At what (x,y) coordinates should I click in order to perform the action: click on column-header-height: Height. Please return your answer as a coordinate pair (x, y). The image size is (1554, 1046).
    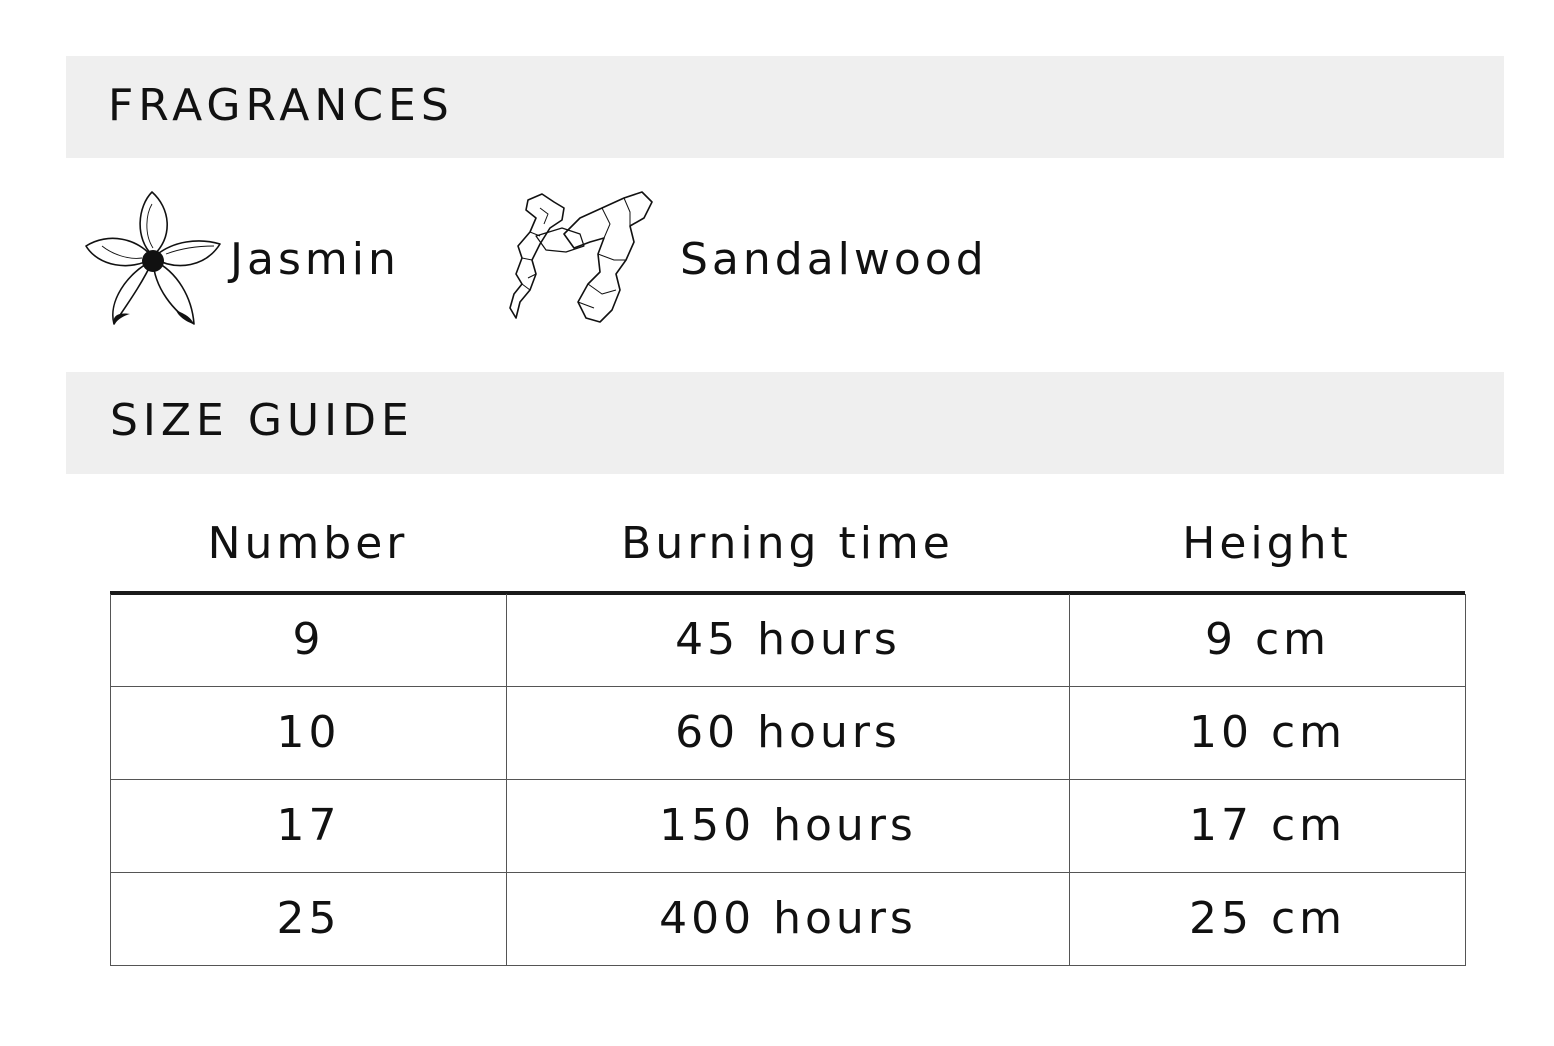
    Looking at the image, I should click on (1267, 543).